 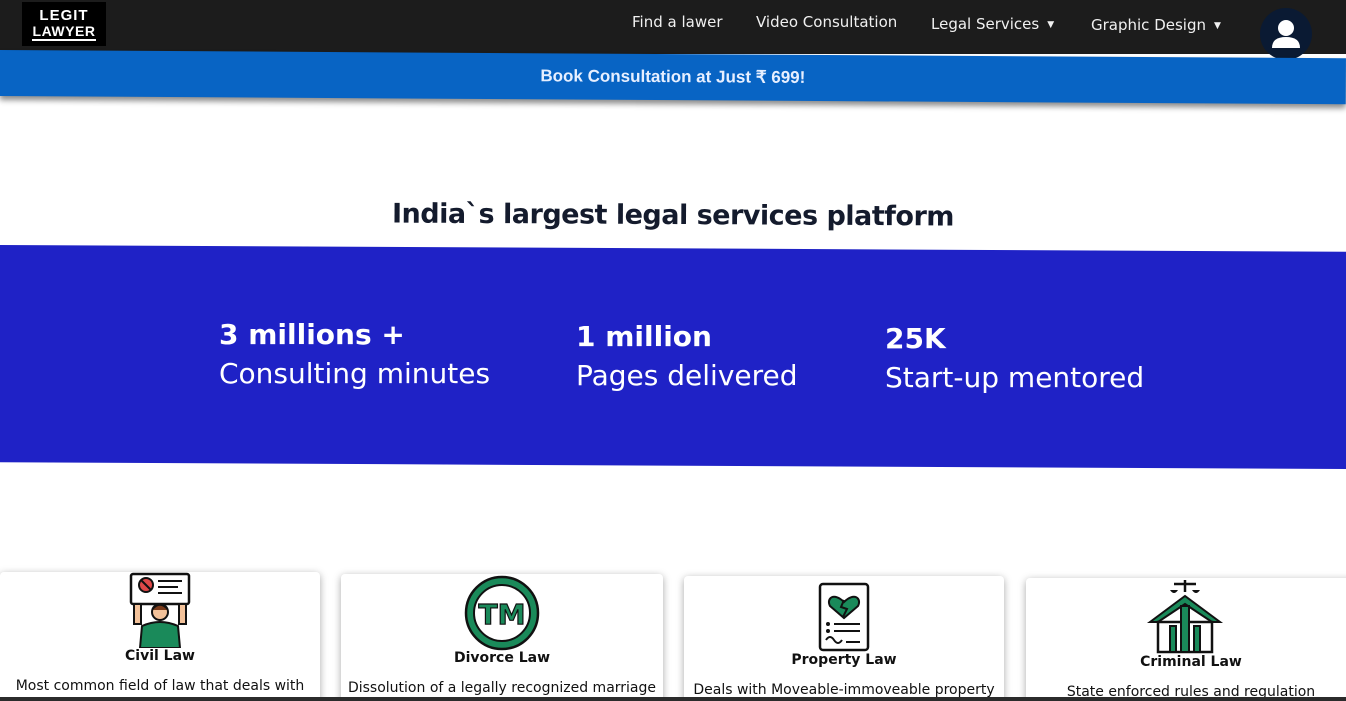 I want to click on nav-graphic-design: Graphic Design ▼, so click(x=1156, y=25).